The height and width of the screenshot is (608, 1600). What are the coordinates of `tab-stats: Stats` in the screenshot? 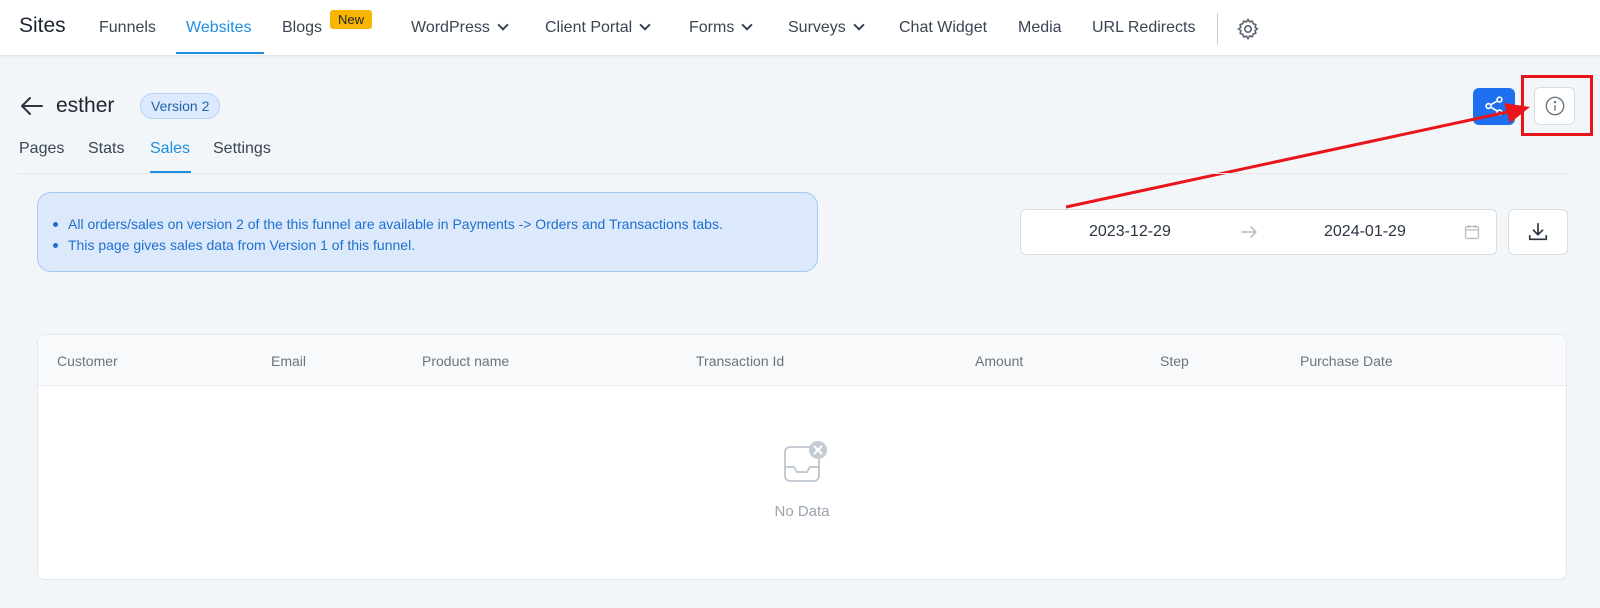 It's located at (106, 149).